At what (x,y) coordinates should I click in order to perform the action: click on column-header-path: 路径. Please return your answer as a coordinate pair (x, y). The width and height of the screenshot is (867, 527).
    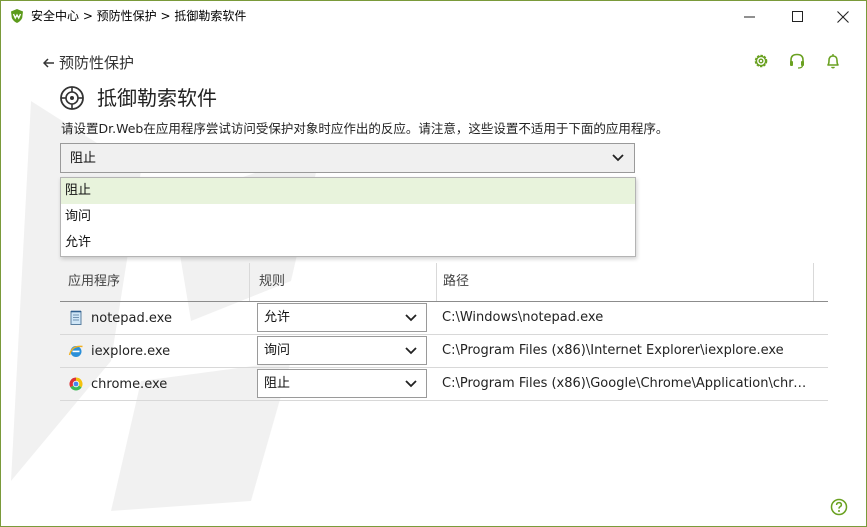
    Looking at the image, I should click on (456, 282).